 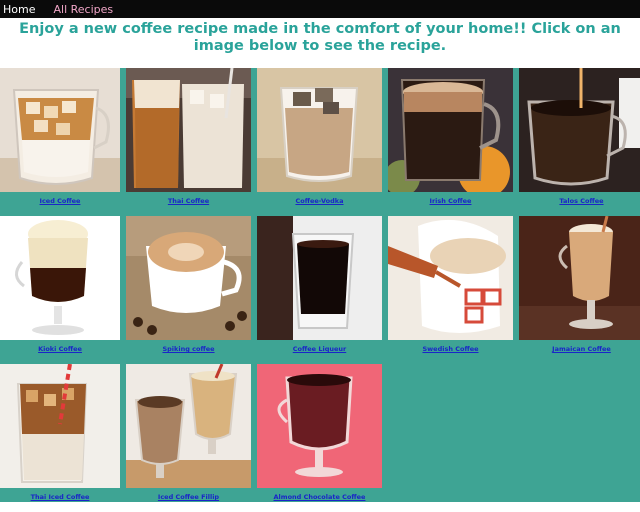 I want to click on recipe-link-thai-coffee: Thai Coffee, so click(x=188, y=201).